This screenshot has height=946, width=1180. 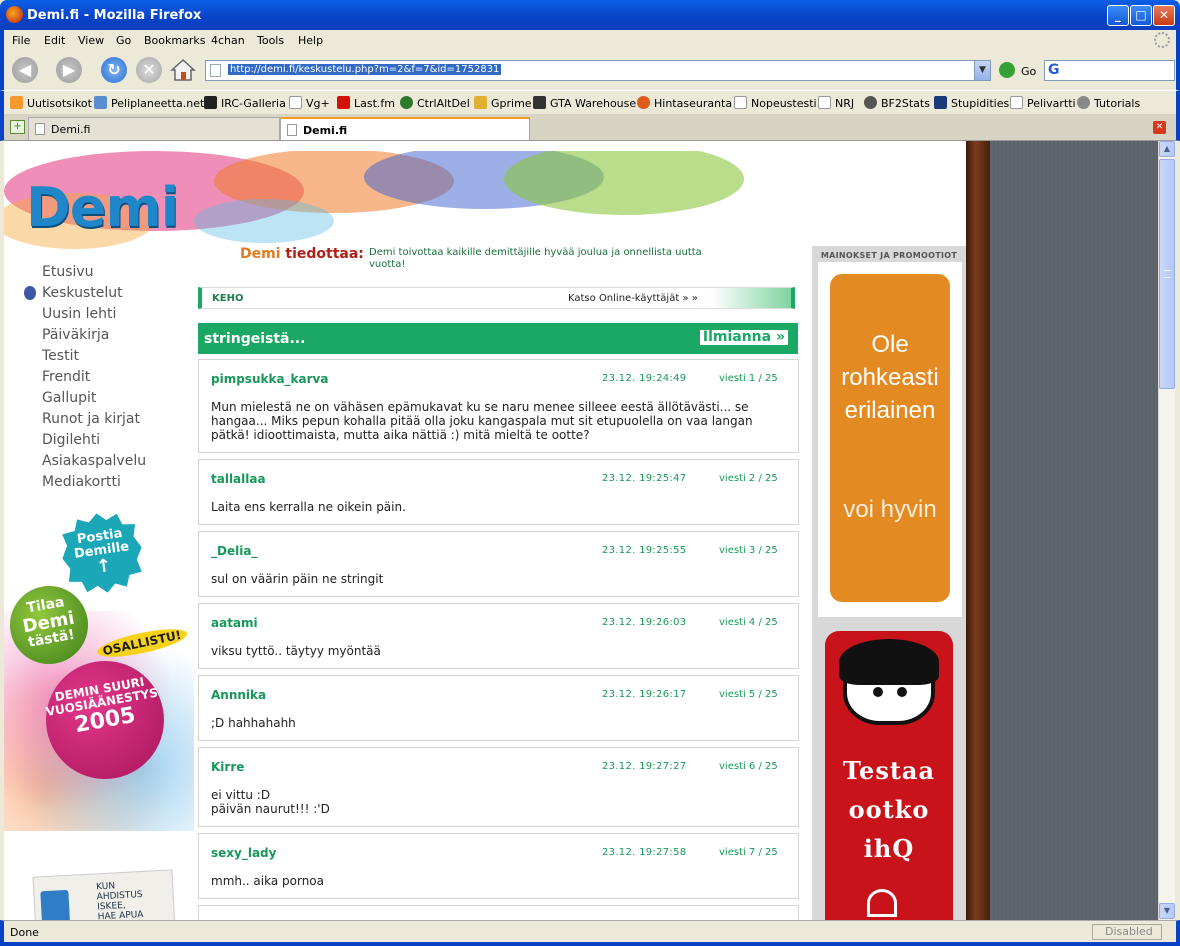 What do you see at coordinates (1167, 149) in the screenshot?
I see `scroll-up-button: ▲` at bounding box center [1167, 149].